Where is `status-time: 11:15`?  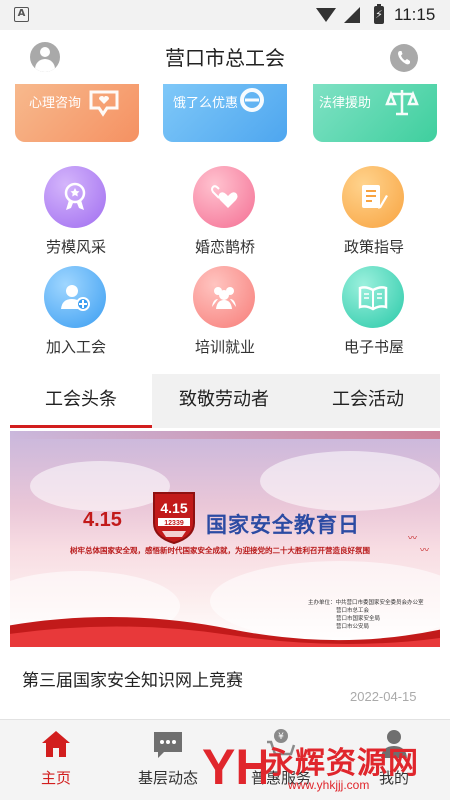
status-time: 11:15 is located at coordinates (415, 14).